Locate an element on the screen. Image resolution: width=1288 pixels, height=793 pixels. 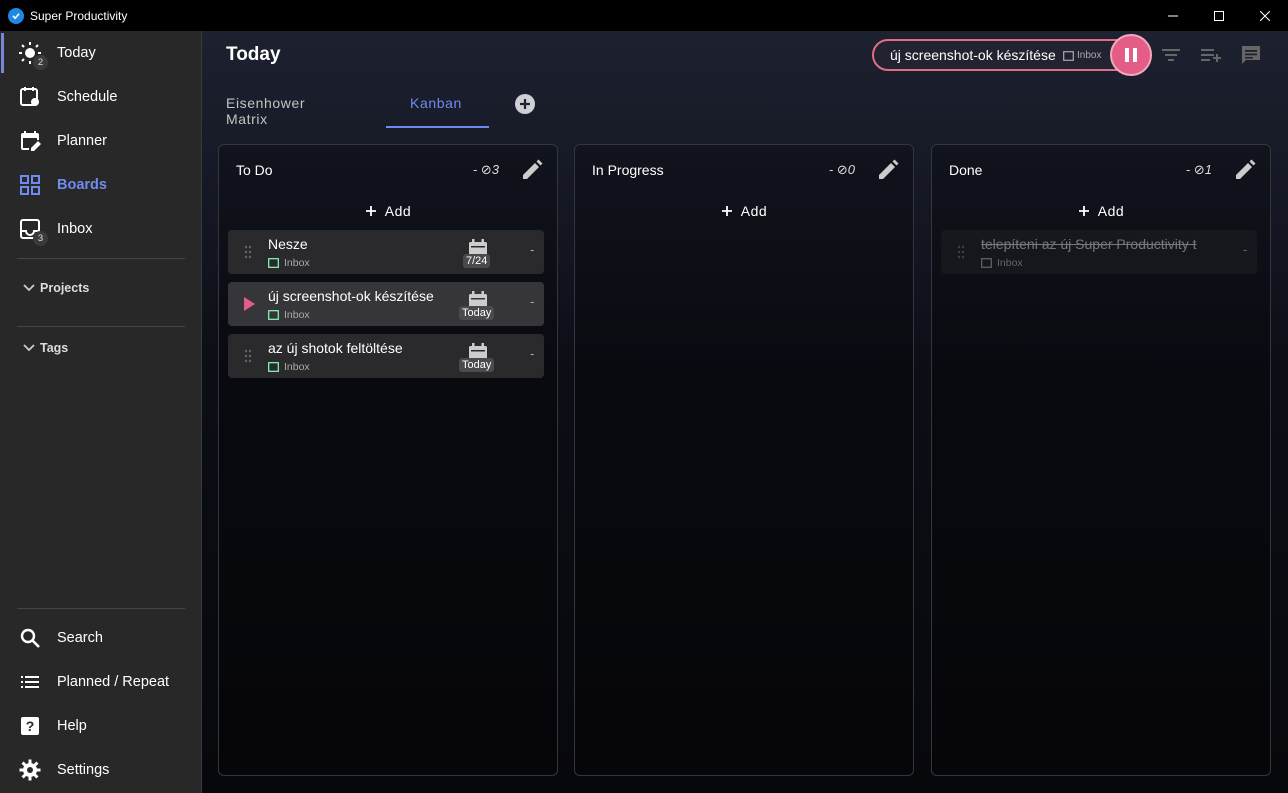
sidebar-item-boards: Boards is located at coordinates (100, 185).